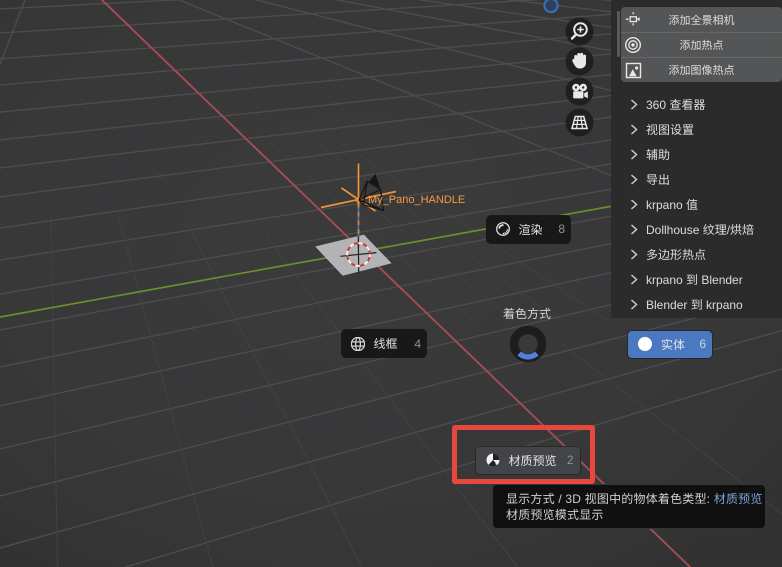  I want to click on svg-text: My_Pano_HANDLE, so click(416, 200).